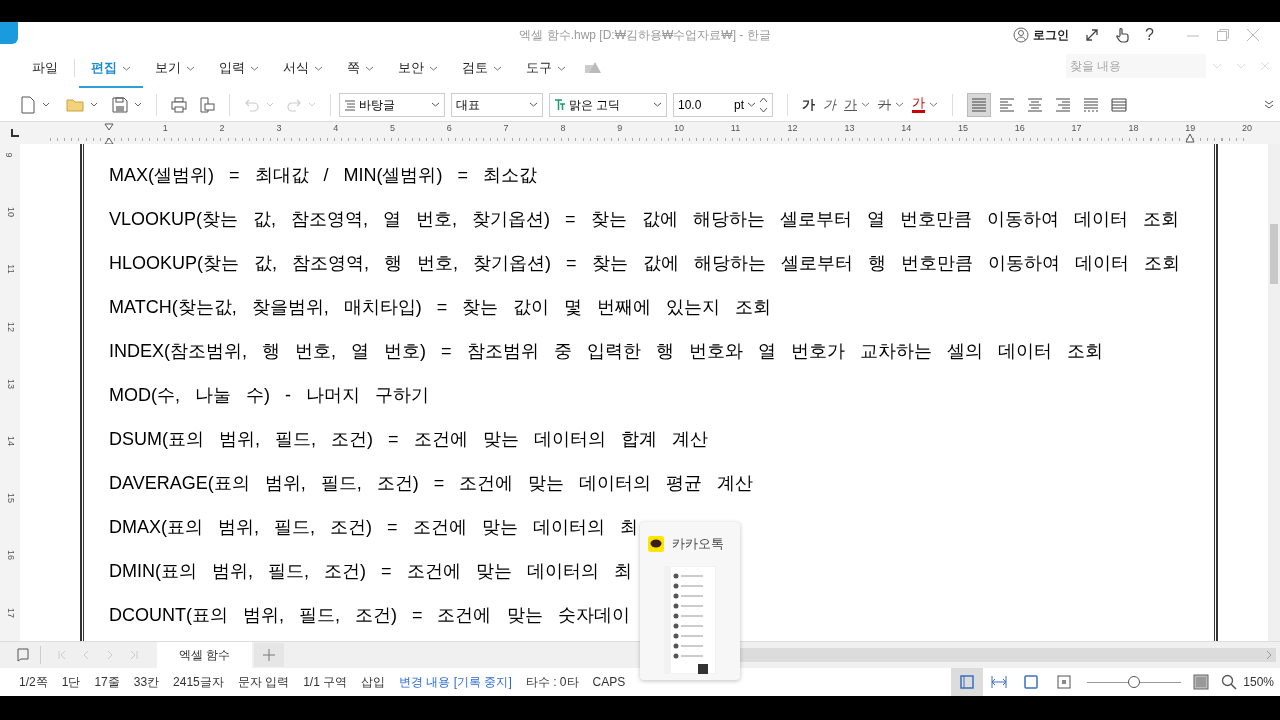  What do you see at coordinates (1041, 35) in the screenshot?
I see `login-button: 로그인` at bounding box center [1041, 35].